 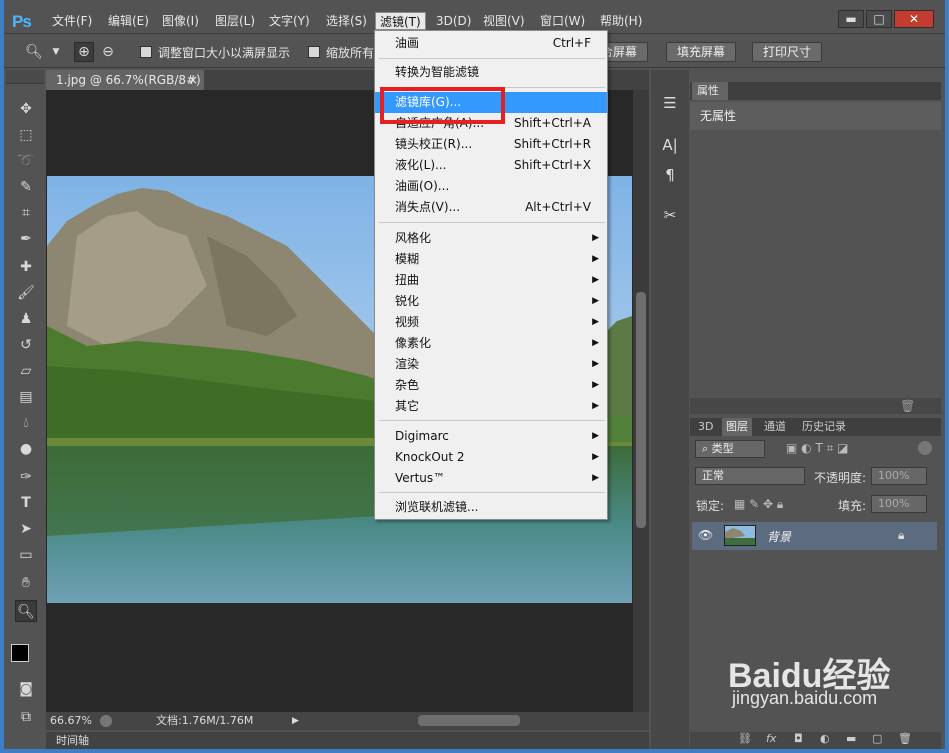 I want to click on marquee-tool-icon: ⬚, so click(x=26, y=135).